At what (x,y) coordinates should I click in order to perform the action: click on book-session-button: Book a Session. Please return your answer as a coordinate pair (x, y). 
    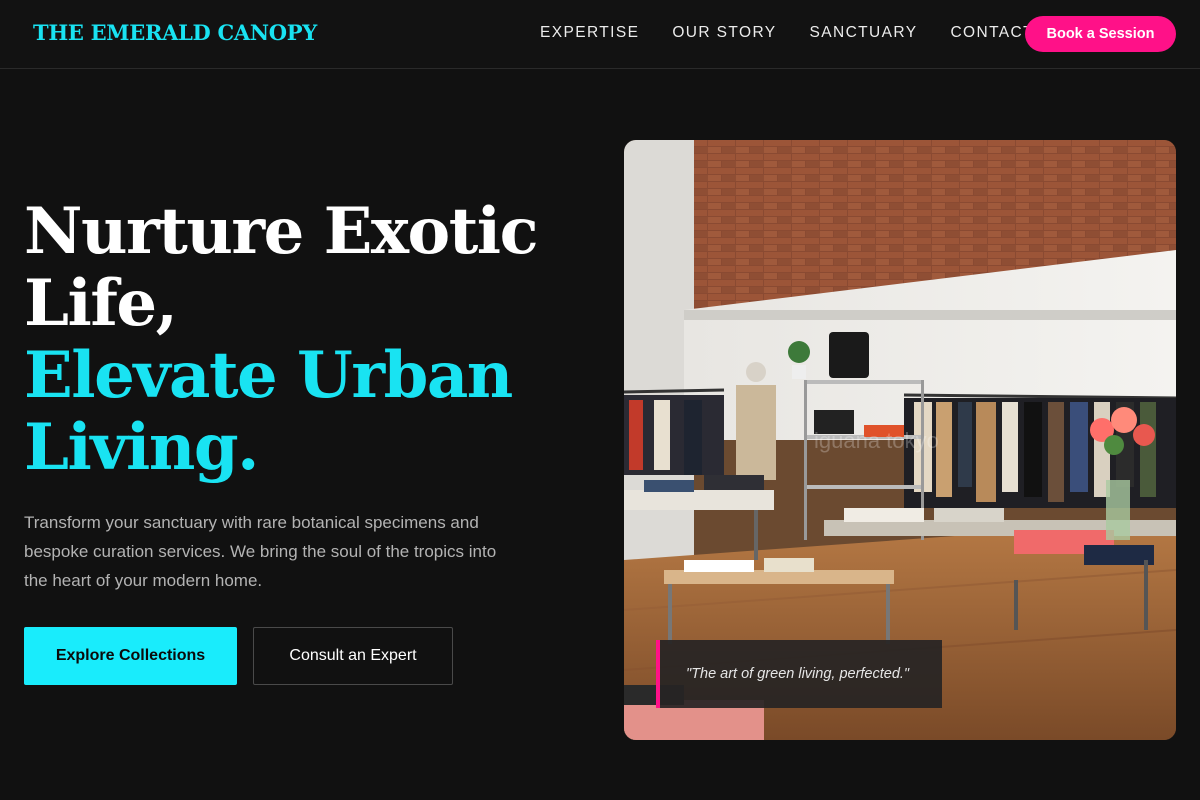
    Looking at the image, I should click on (1100, 34).